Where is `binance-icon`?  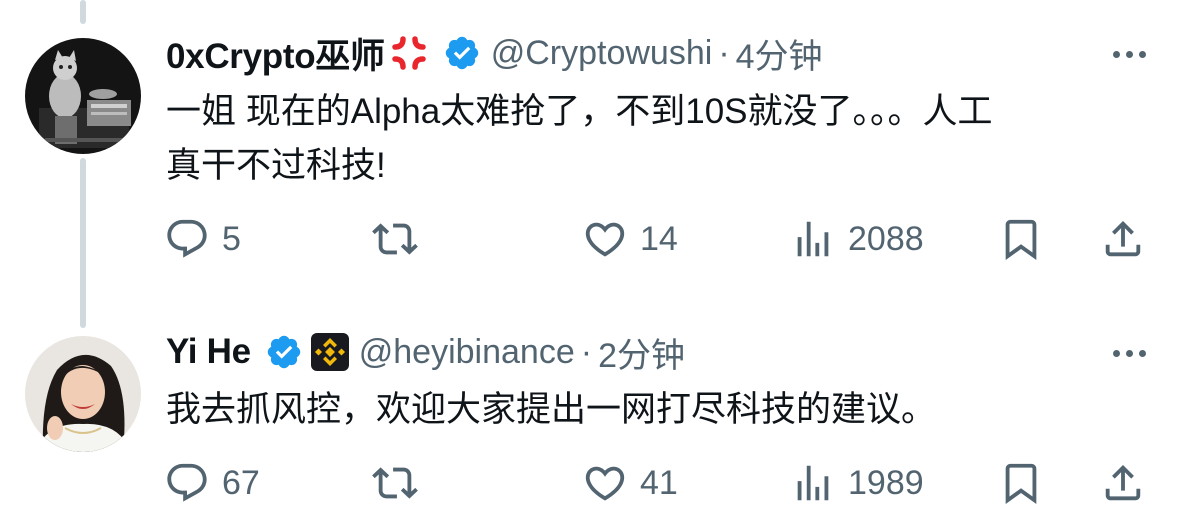 binance-icon is located at coordinates (329, 352).